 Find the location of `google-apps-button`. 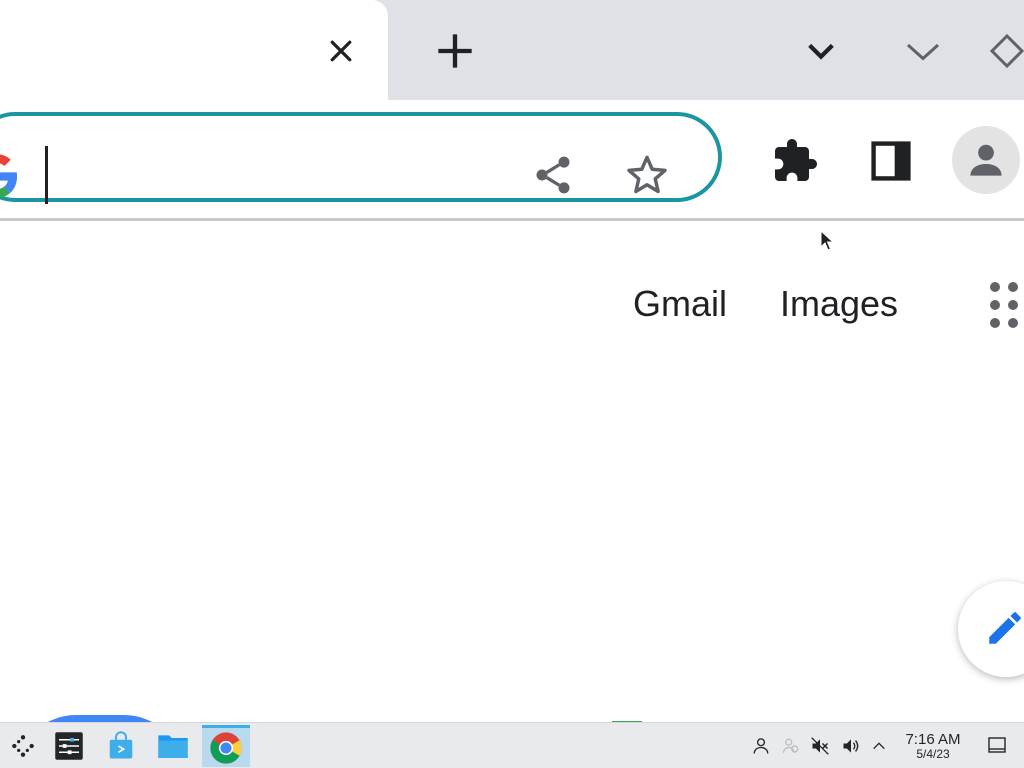

google-apps-button is located at coordinates (1004, 306).